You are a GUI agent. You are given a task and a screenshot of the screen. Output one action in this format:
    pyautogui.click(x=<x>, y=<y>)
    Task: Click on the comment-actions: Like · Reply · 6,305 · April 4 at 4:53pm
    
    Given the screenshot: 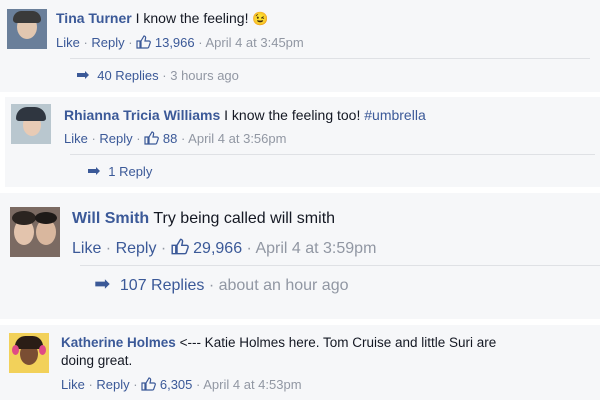 What is the action you would take?
    pyautogui.click(x=181, y=384)
    